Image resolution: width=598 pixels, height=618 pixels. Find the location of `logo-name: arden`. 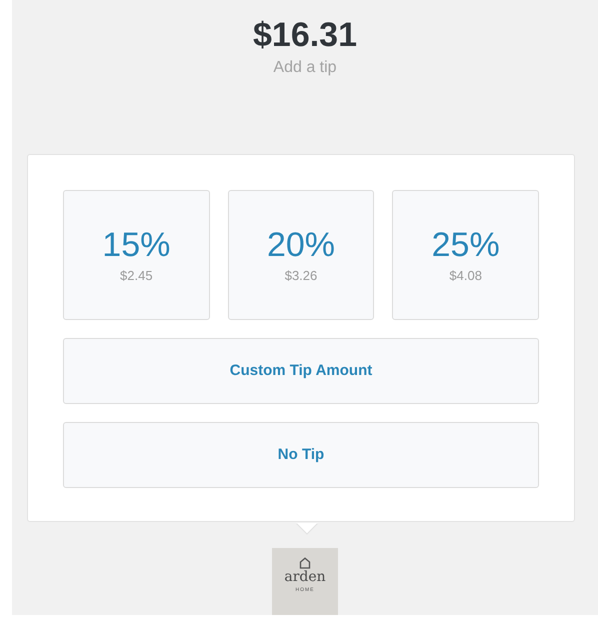

logo-name: arden is located at coordinates (305, 577).